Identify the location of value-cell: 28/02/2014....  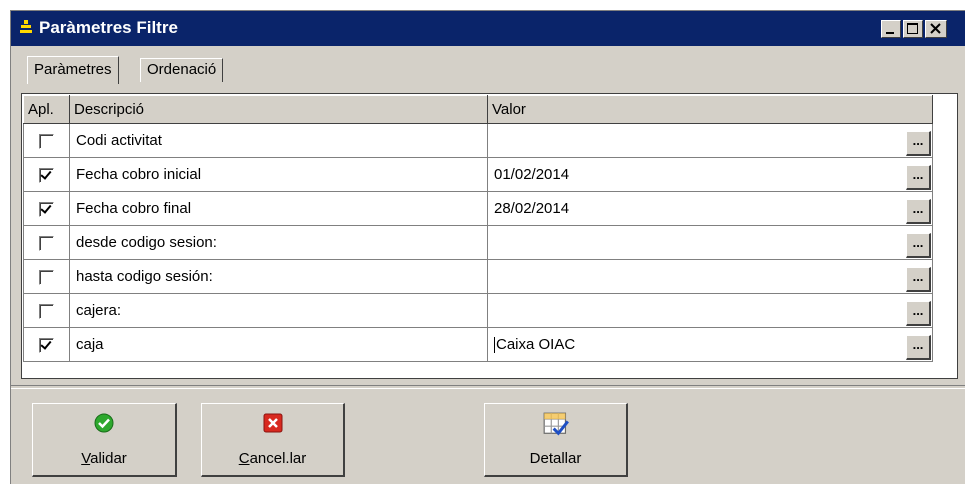
(710, 208).